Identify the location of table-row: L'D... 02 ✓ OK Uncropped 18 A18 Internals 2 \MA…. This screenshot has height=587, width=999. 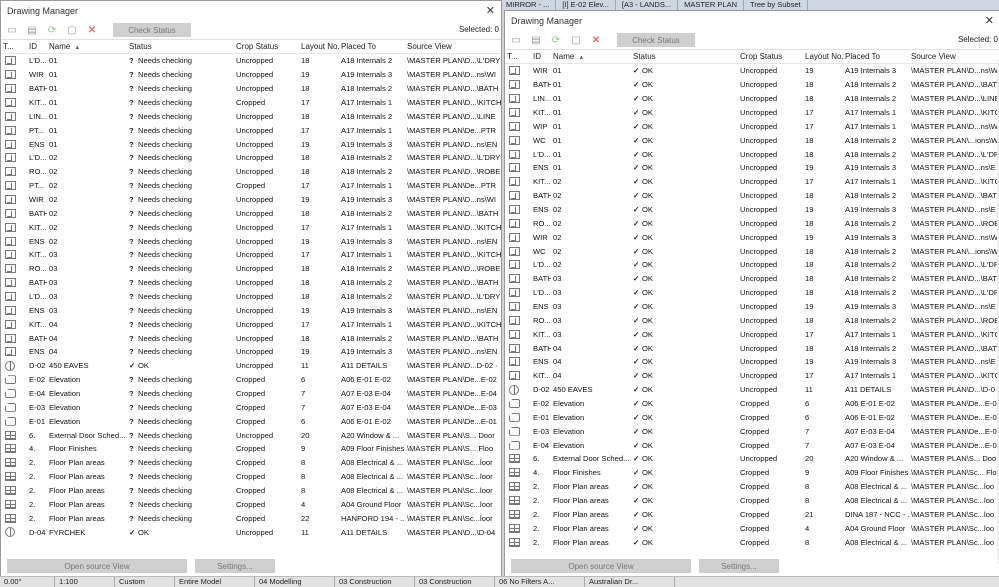
(752, 265).